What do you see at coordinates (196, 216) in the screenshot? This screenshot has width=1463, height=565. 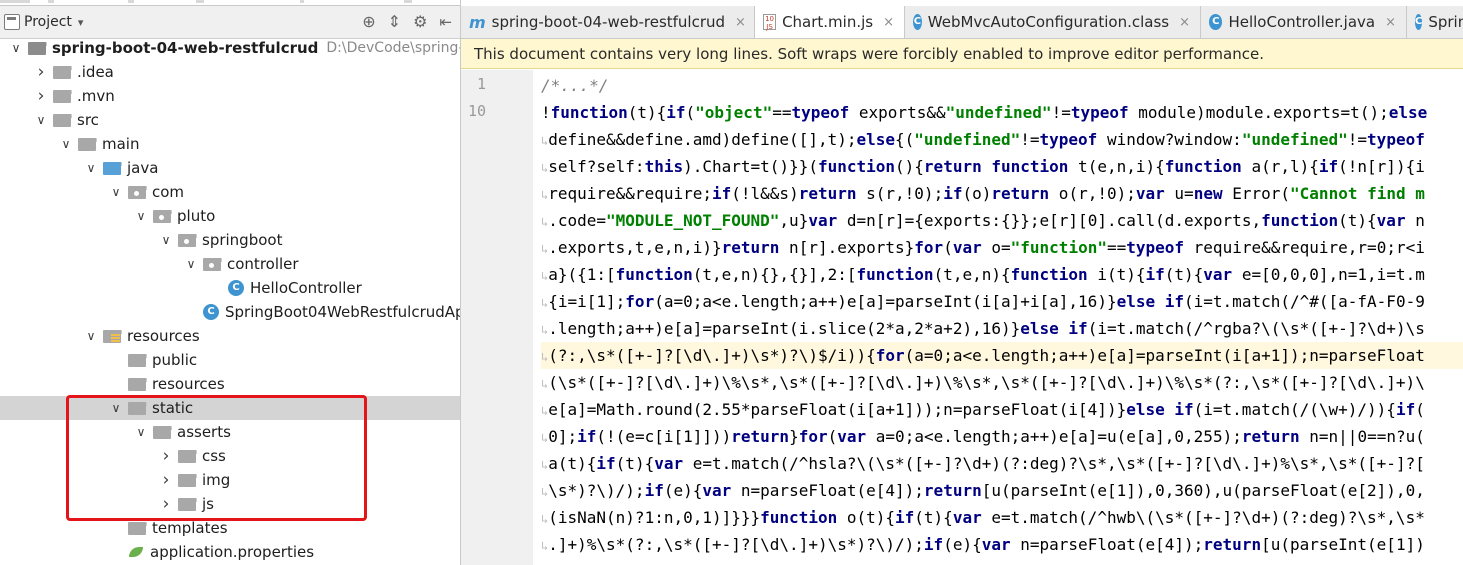 I see `tree-item-label: pluto` at bounding box center [196, 216].